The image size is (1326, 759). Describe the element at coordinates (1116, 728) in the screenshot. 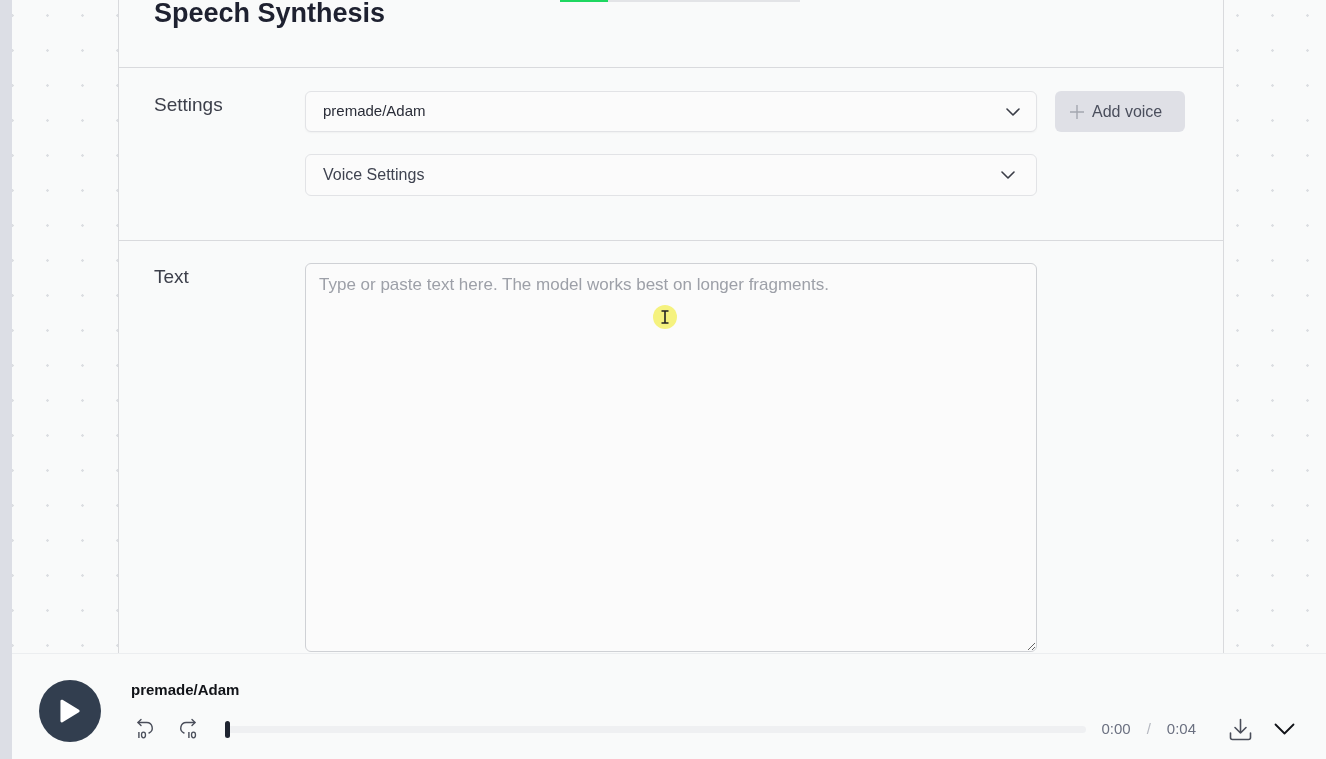

I see `current-time: 0:00` at that location.